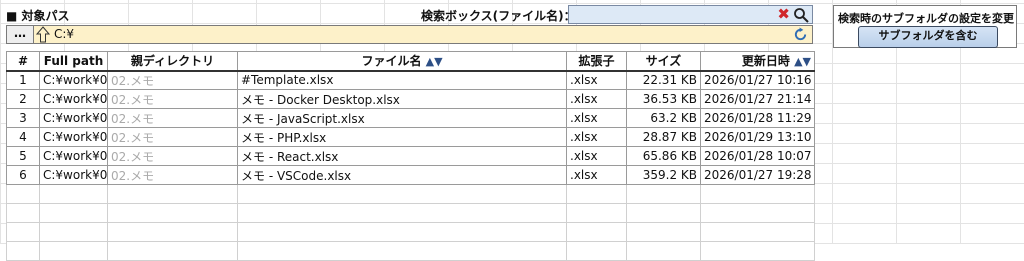  I want to click on size-cell: 22.31 KB, so click(663, 80).